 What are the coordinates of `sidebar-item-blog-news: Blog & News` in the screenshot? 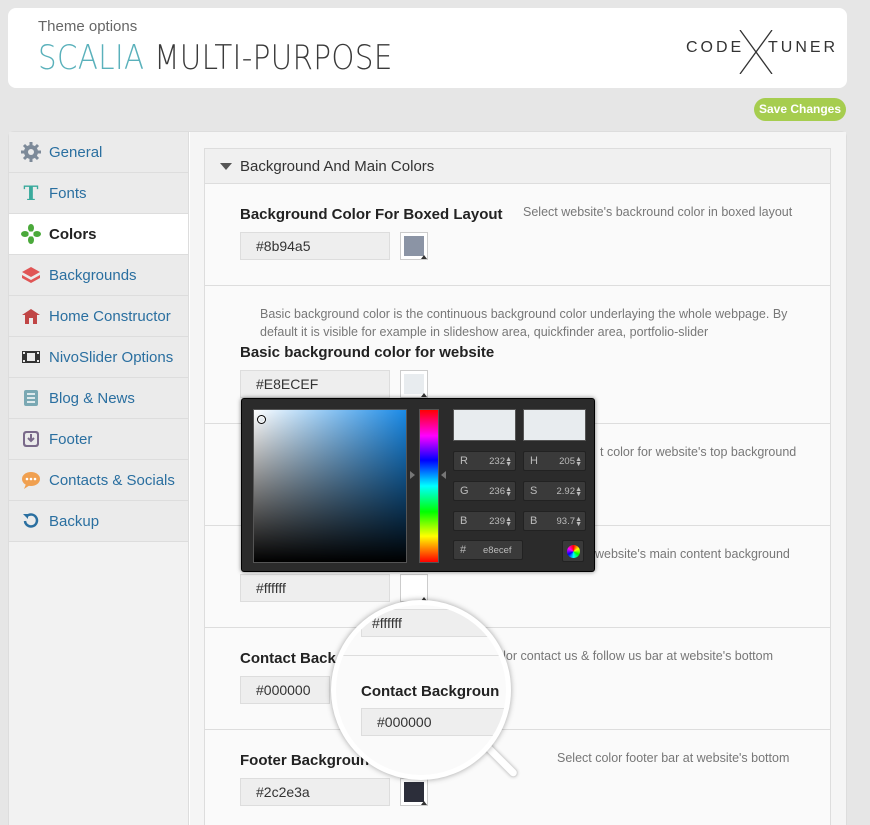 It's located at (98, 398).